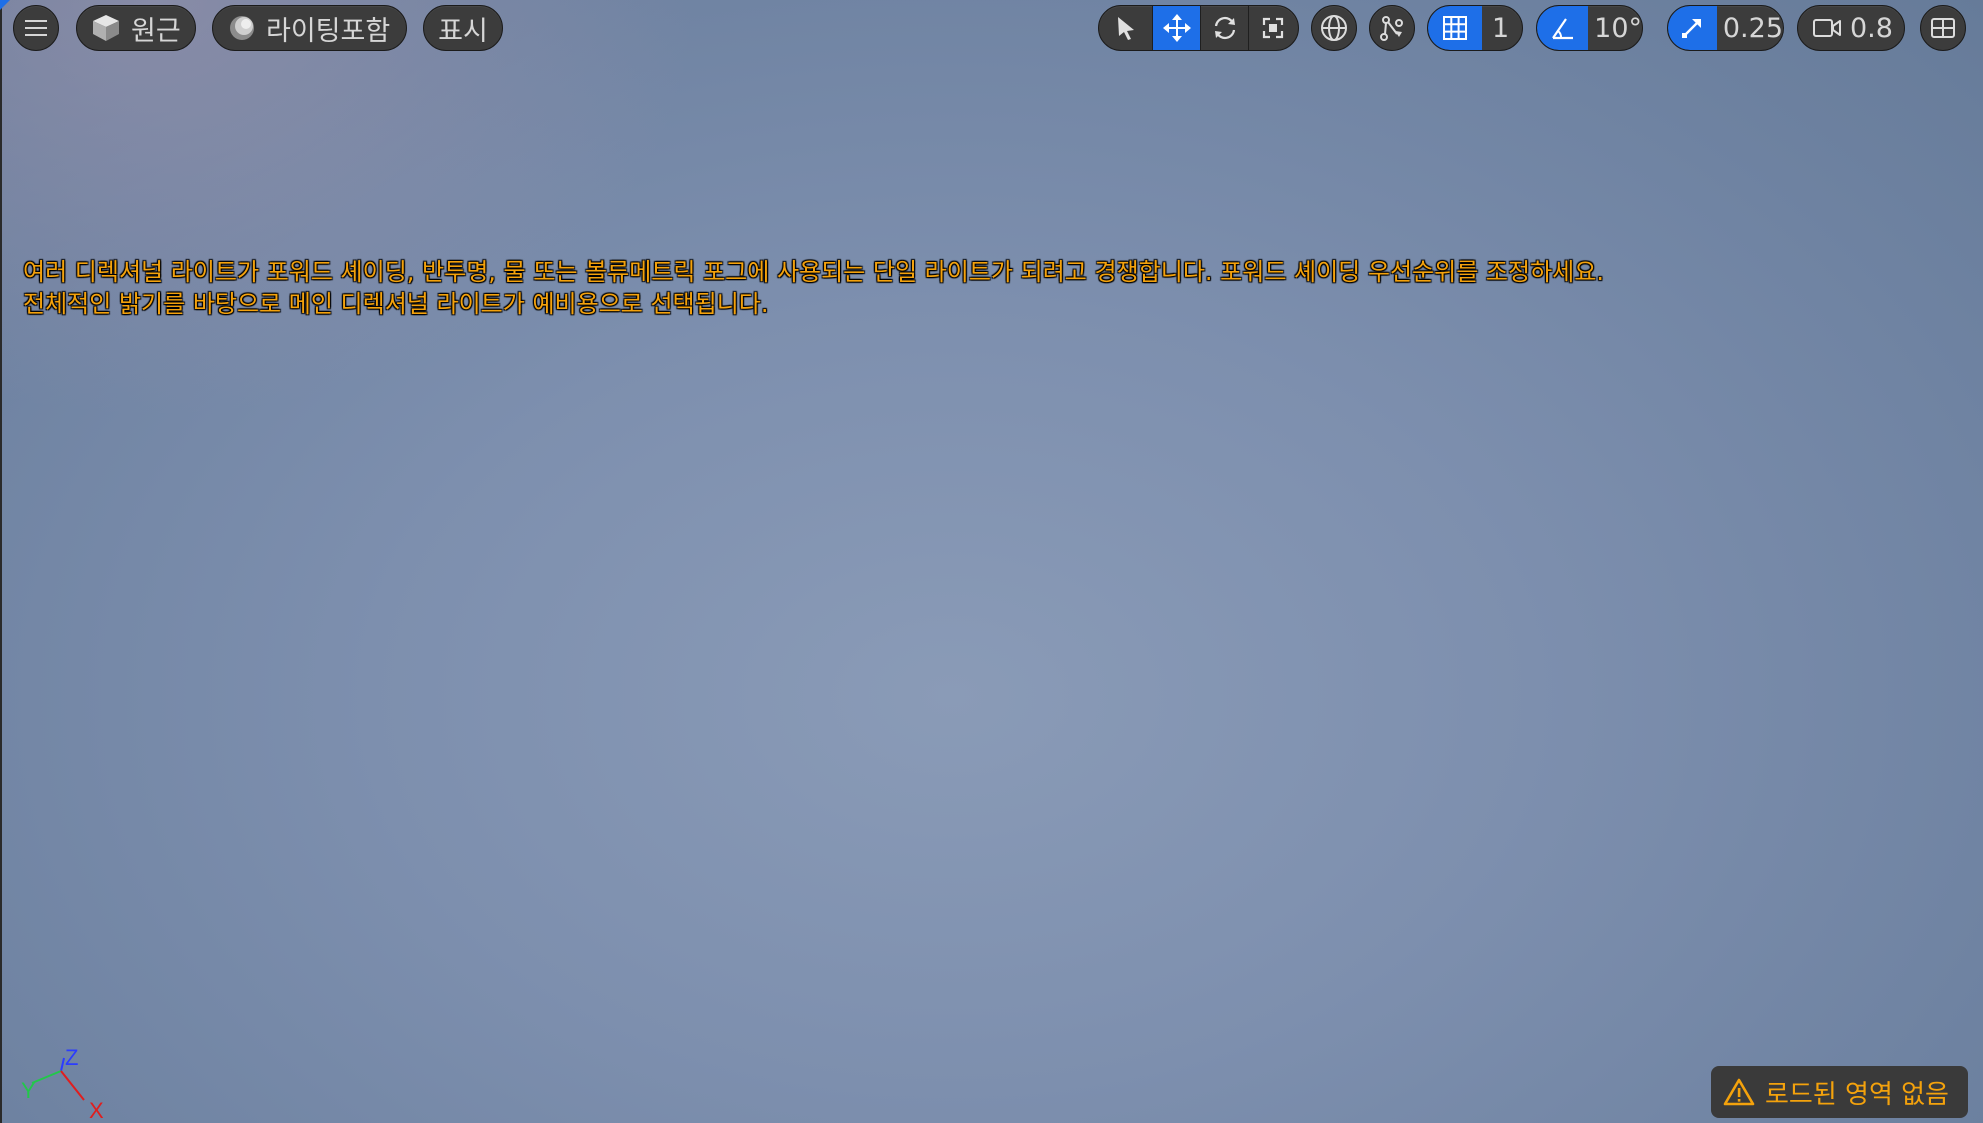  I want to click on warning-line-2: 전체적인 밝기를 바탕으로 메인 디렉셔널 라이트가 예비용으로 선택됩니다., so click(396, 304).